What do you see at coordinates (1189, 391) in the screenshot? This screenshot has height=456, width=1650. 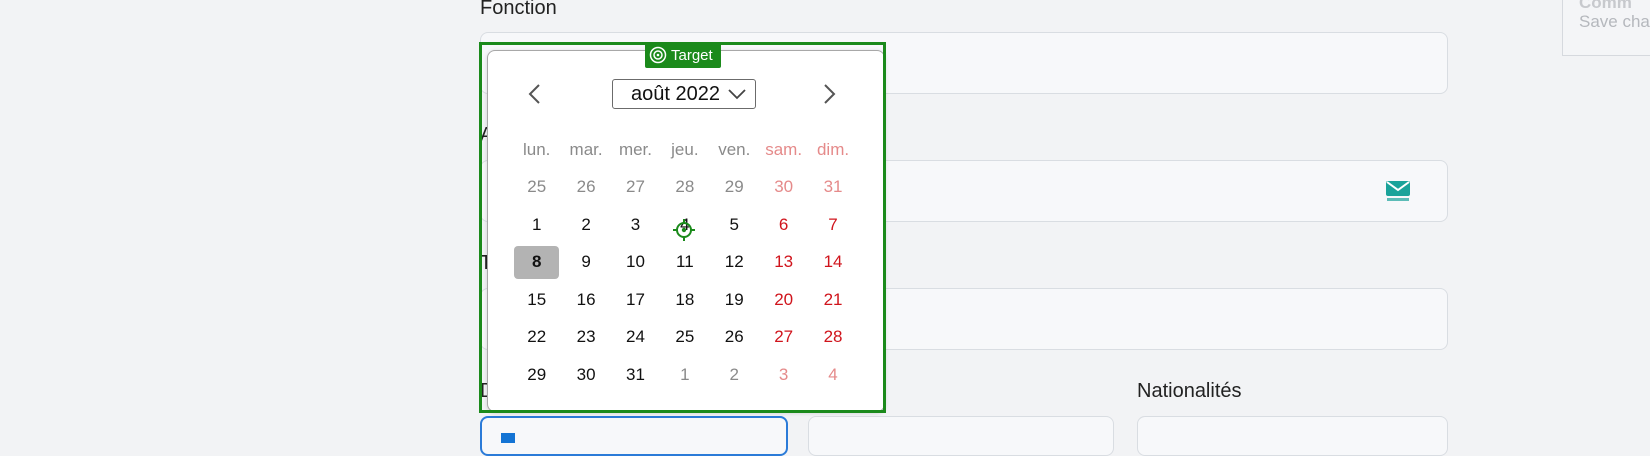 I see `nationalites-label: Nationalités` at bounding box center [1189, 391].